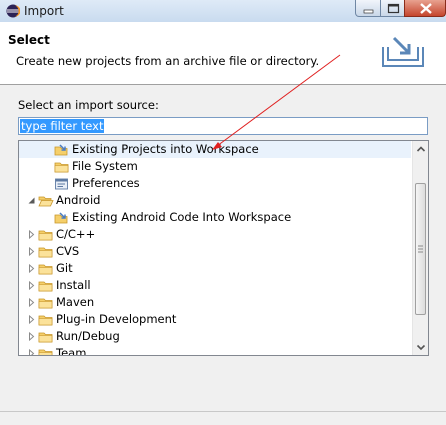 This screenshot has height=425, width=446. Describe the element at coordinates (88, 336) in the screenshot. I see `tree-item-label: Run/Debug` at that location.